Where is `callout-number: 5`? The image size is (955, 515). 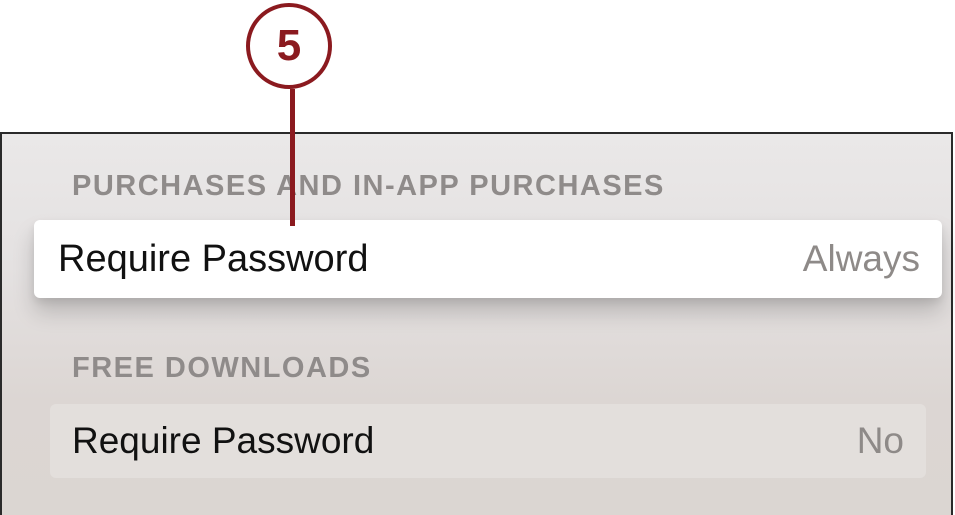 callout-number: 5 is located at coordinates (289, 45).